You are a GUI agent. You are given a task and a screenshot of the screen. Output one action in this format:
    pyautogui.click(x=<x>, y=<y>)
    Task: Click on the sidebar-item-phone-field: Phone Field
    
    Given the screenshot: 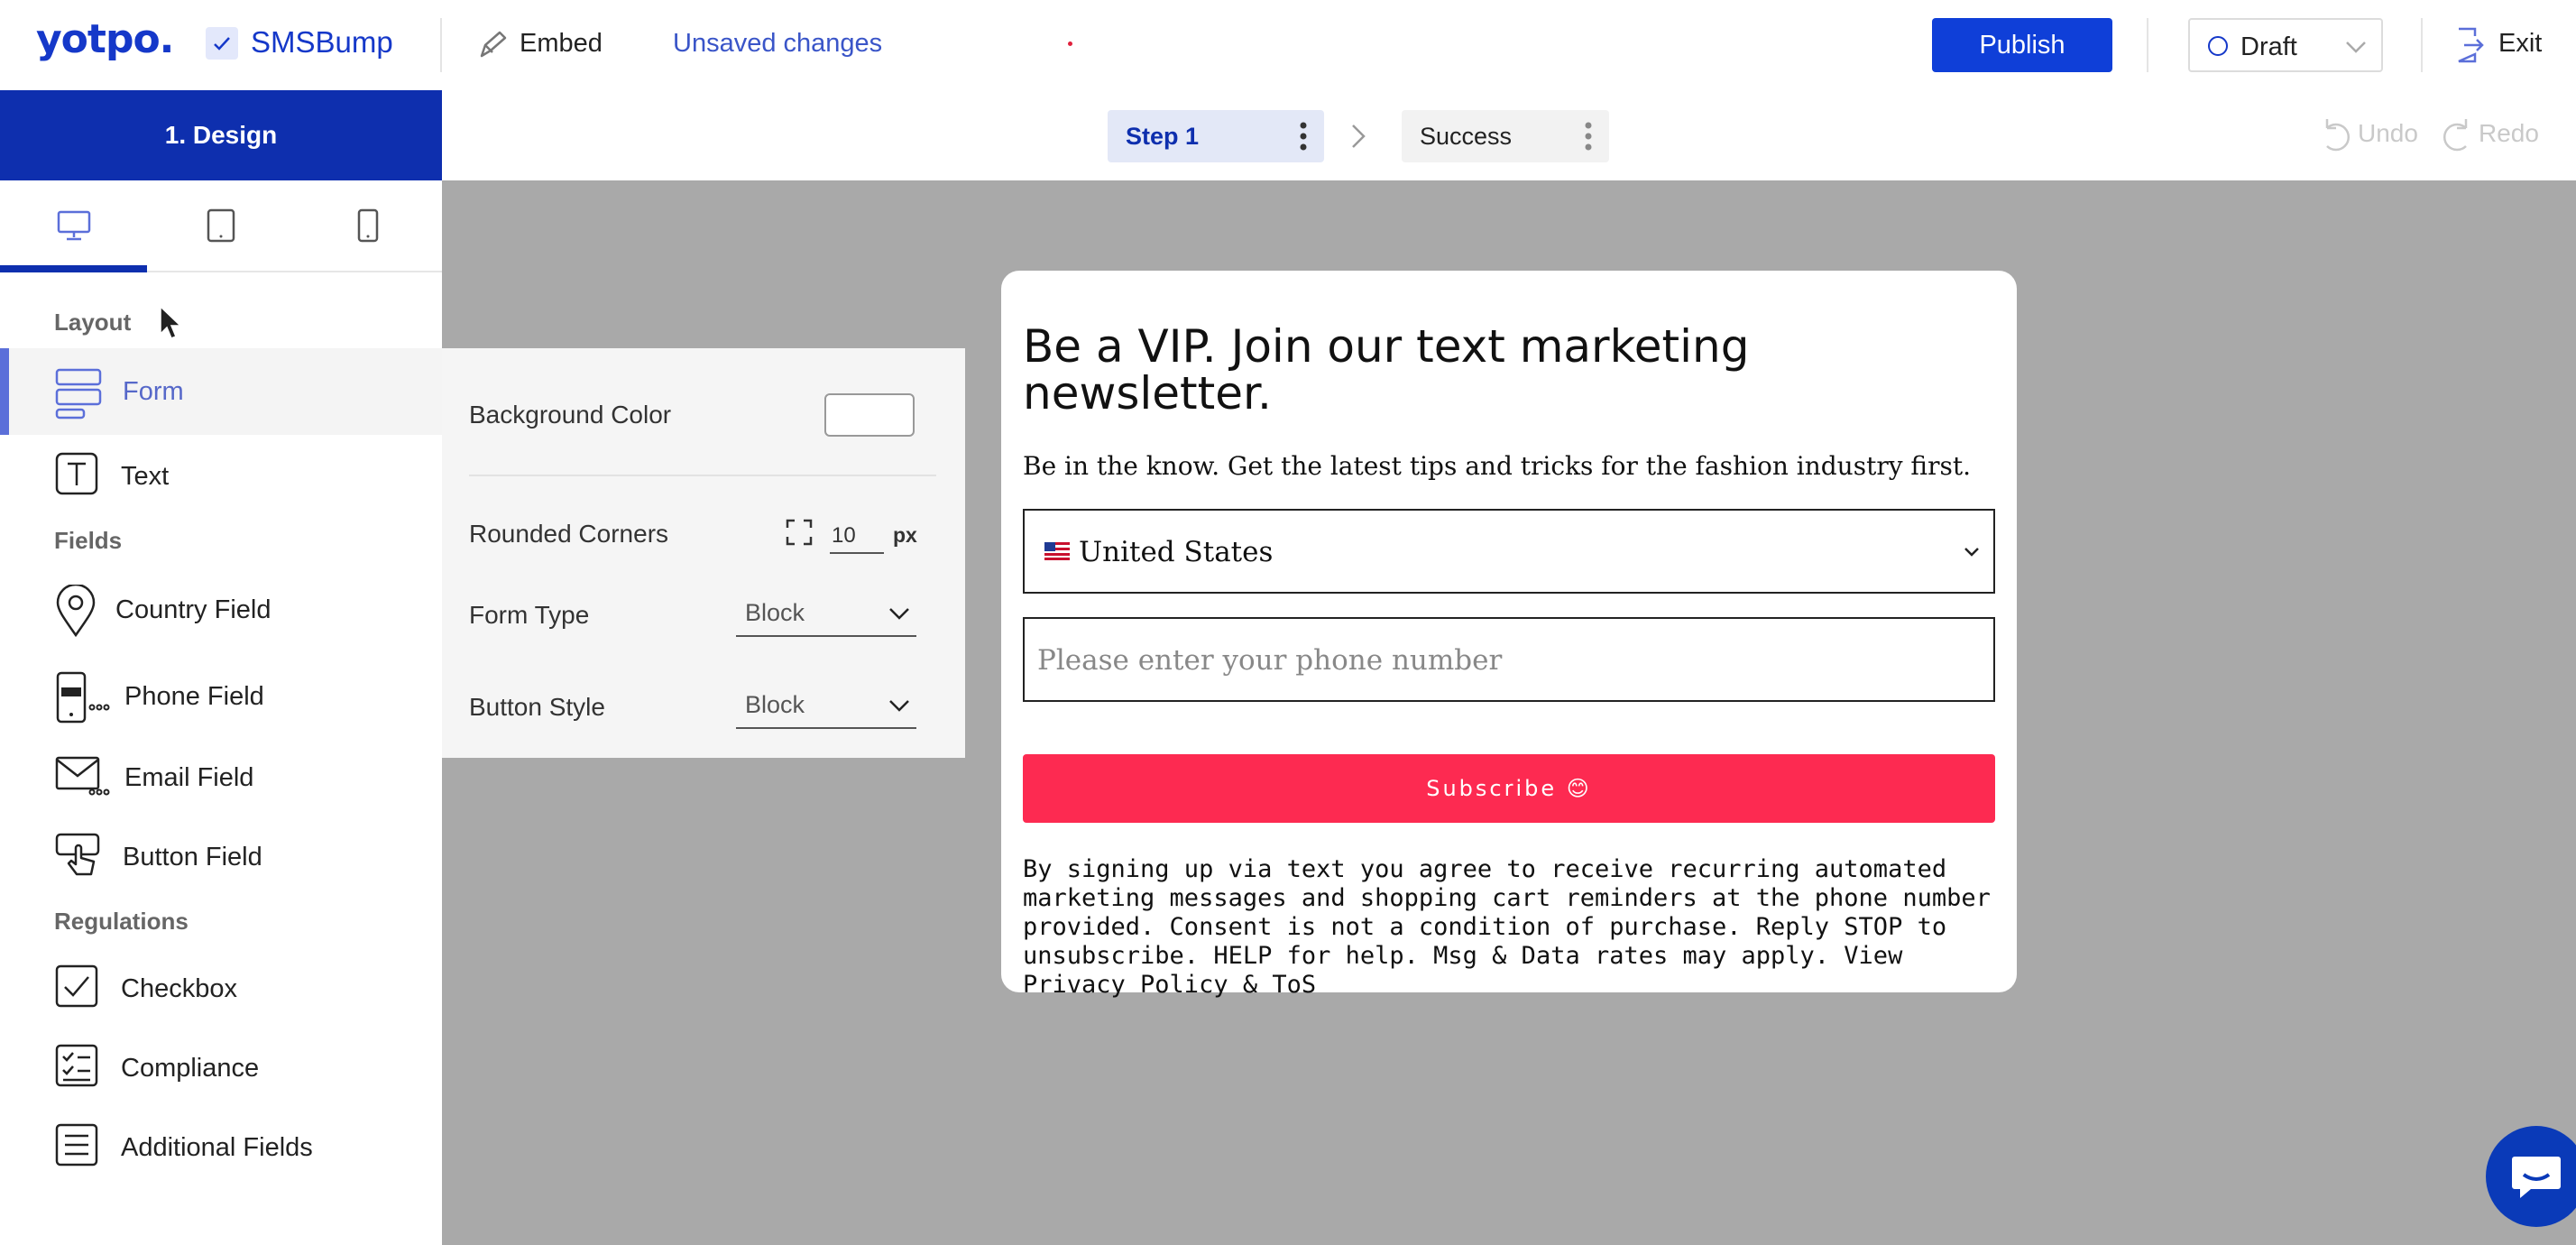 What is the action you would take?
    pyautogui.click(x=221, y=696)
    